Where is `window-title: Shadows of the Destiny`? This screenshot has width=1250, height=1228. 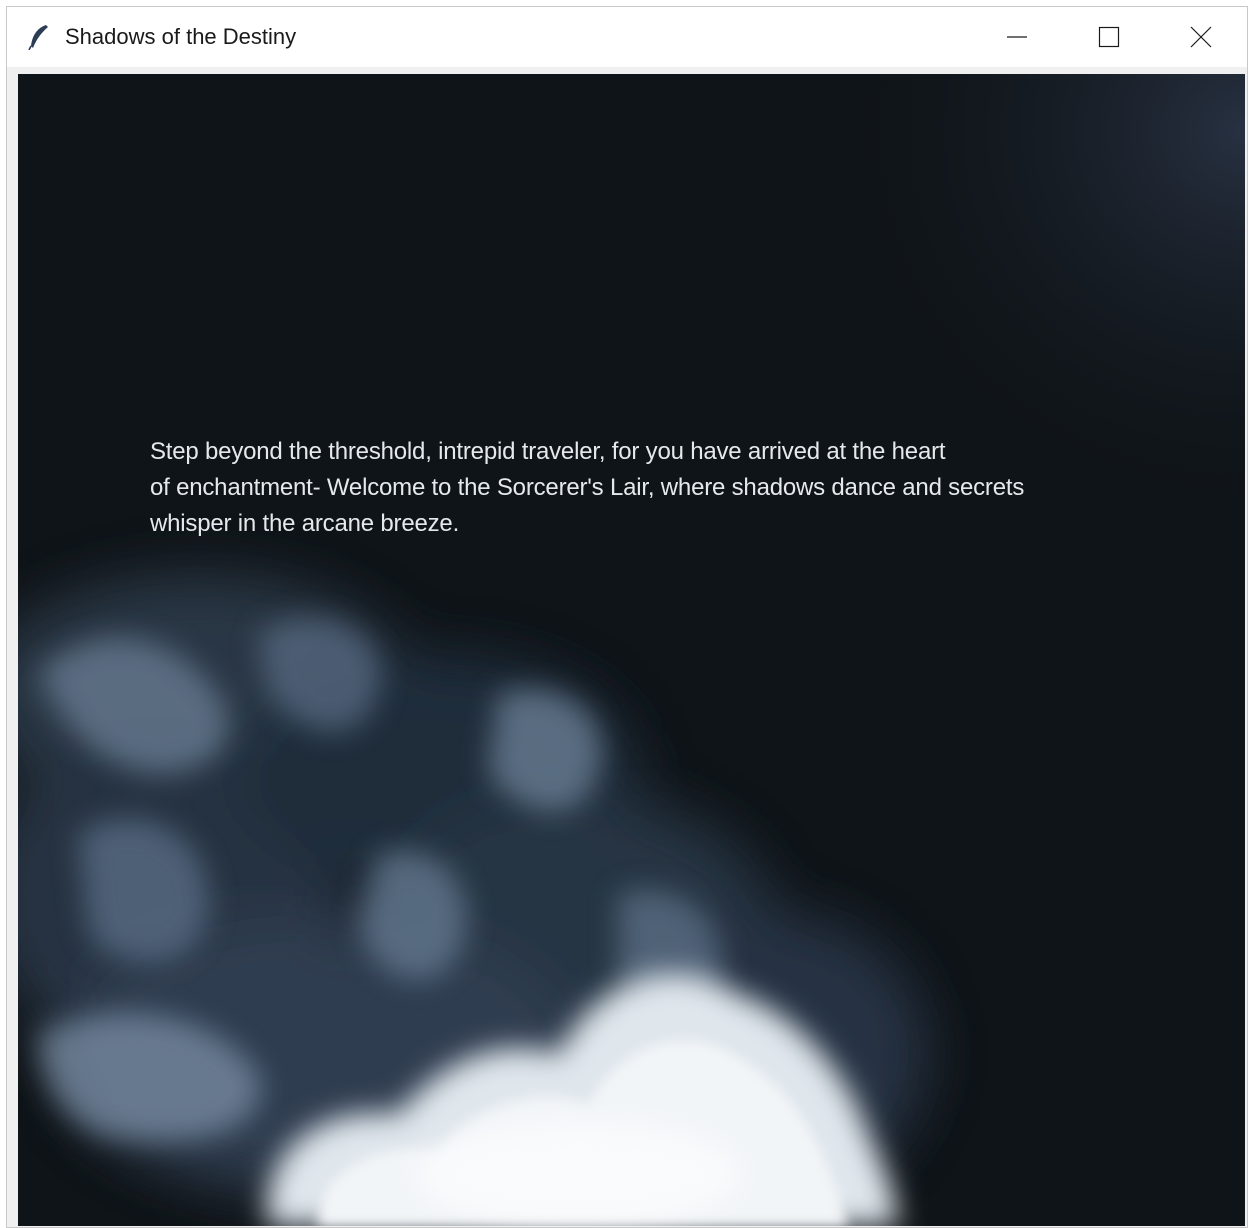 window-title: Shadows of the Destiny is located at coordinates (181, 36).